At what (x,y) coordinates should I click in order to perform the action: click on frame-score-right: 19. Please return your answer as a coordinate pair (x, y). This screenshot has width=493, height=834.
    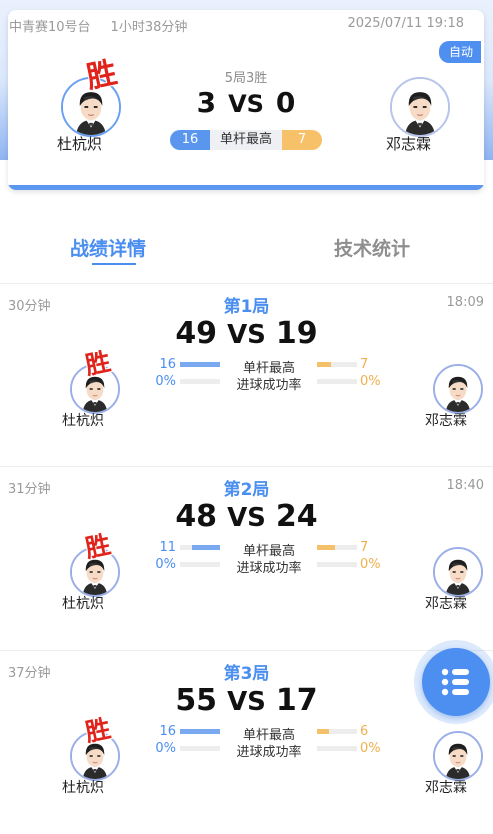
    Looking at the image, I should click on (296, 333).